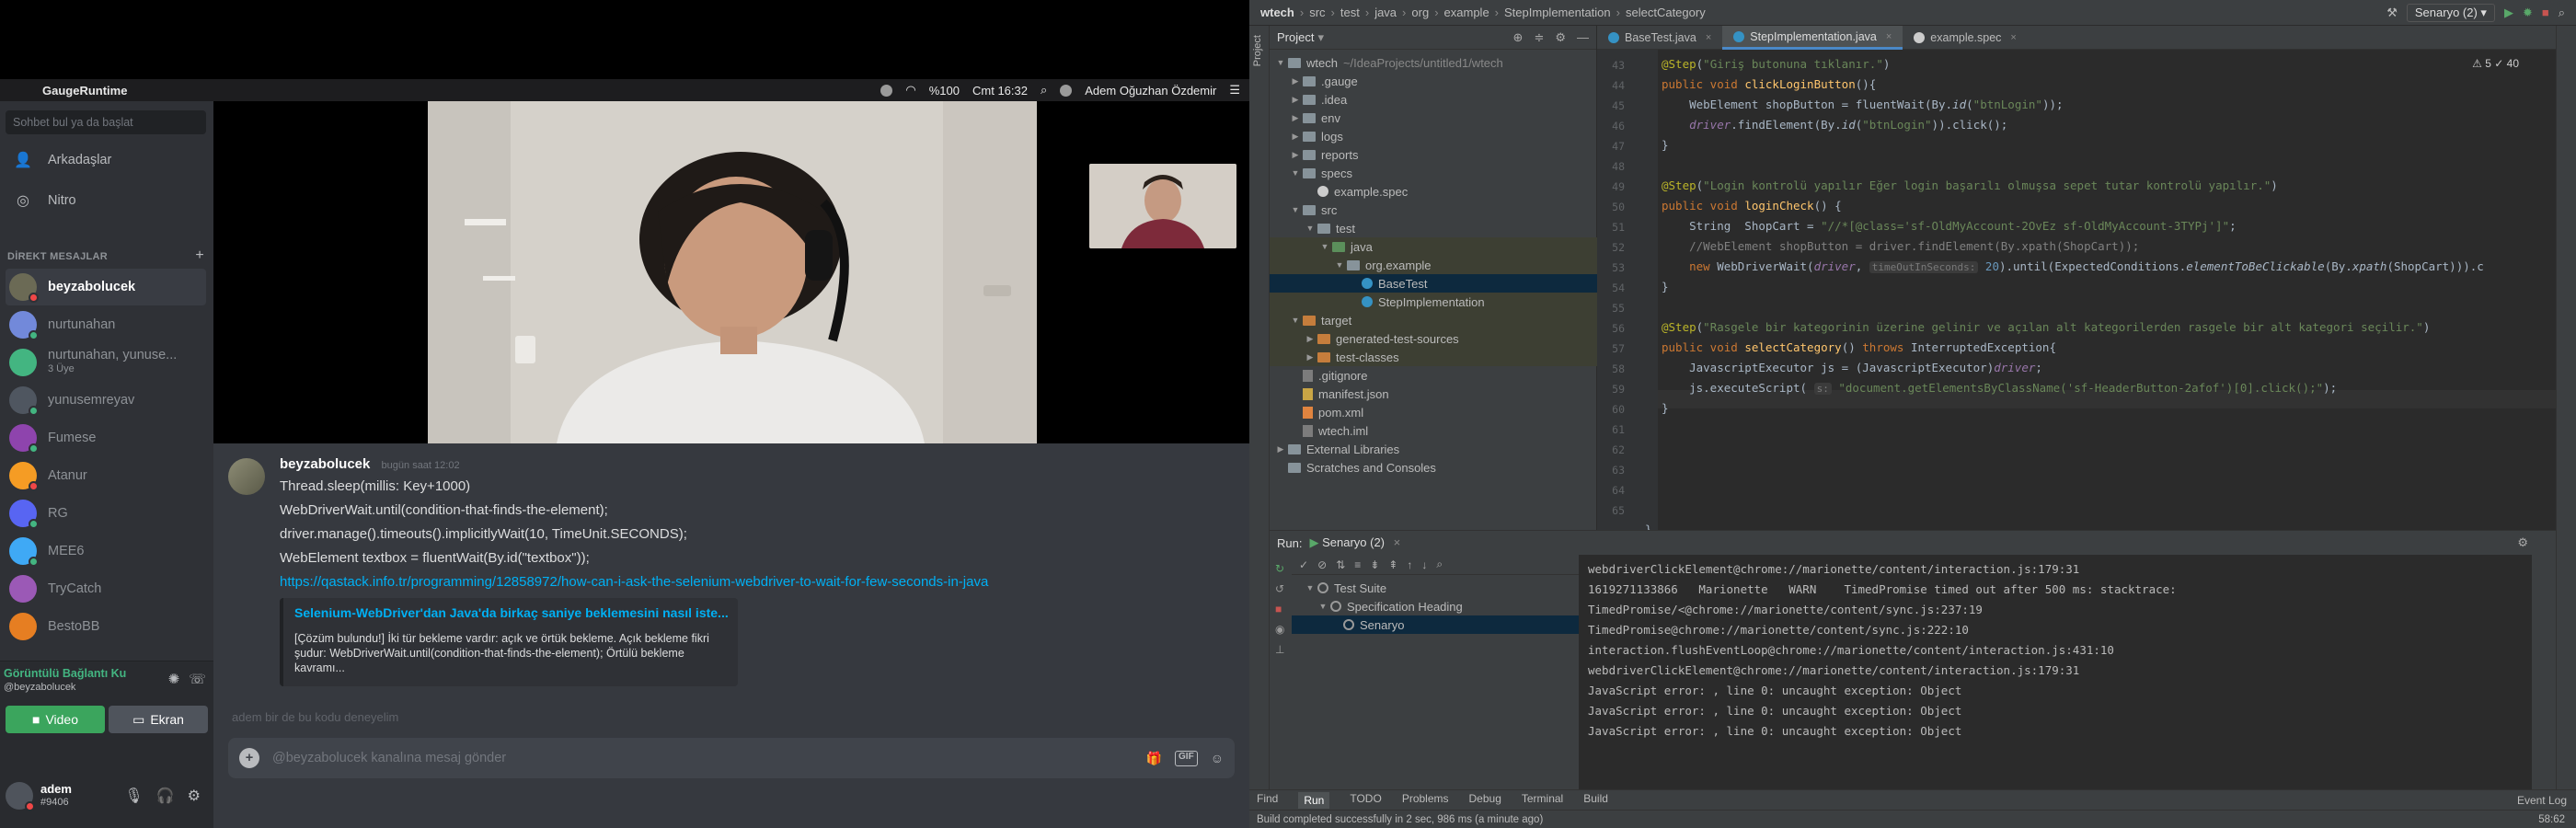  What do you see at coordinates (1392, 564) in the screenshot?
I see `collapse-all-icon: ⇞` at bounding box center [1392, 564].